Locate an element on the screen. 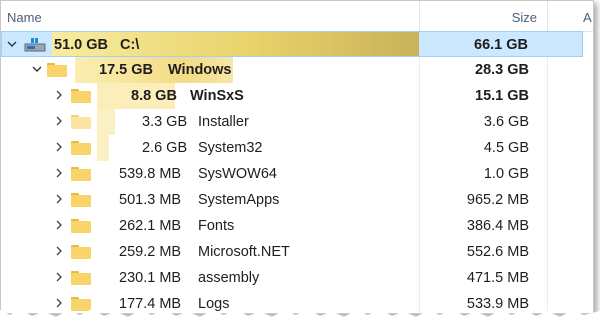 The image size is (600, 322). total-size: 15.1 GB is located at coordinates (502, 96).